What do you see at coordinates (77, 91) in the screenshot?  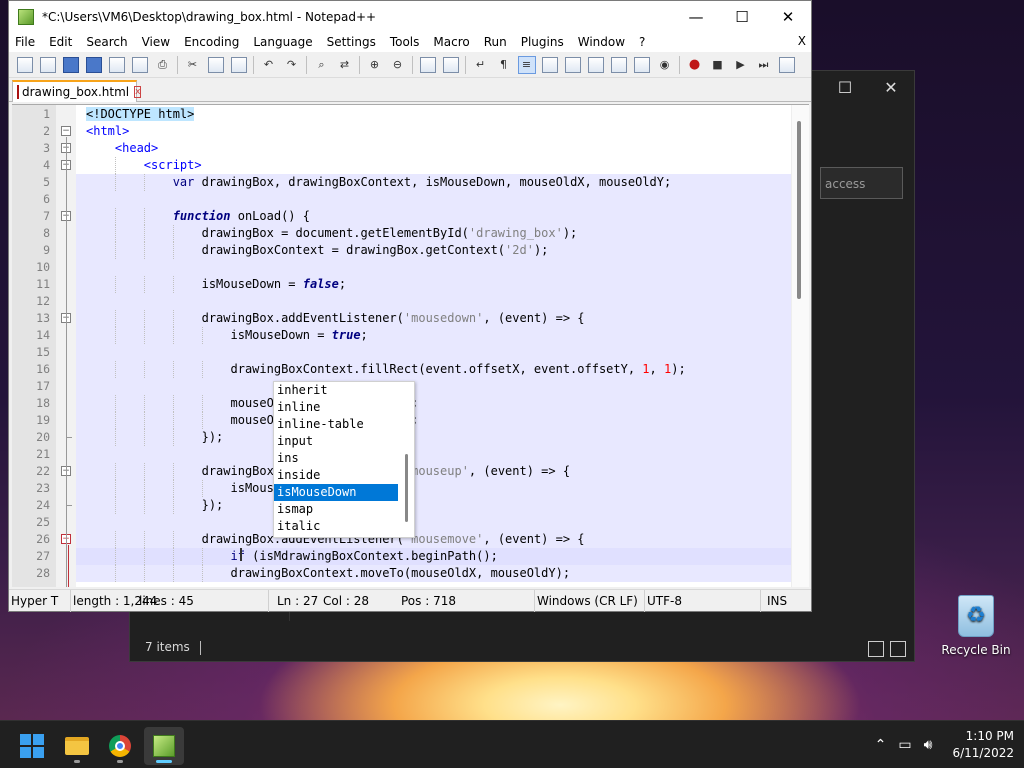 I see `tab-drawing-box-html: drawing_box.html x` at bounding box center [77, 91].